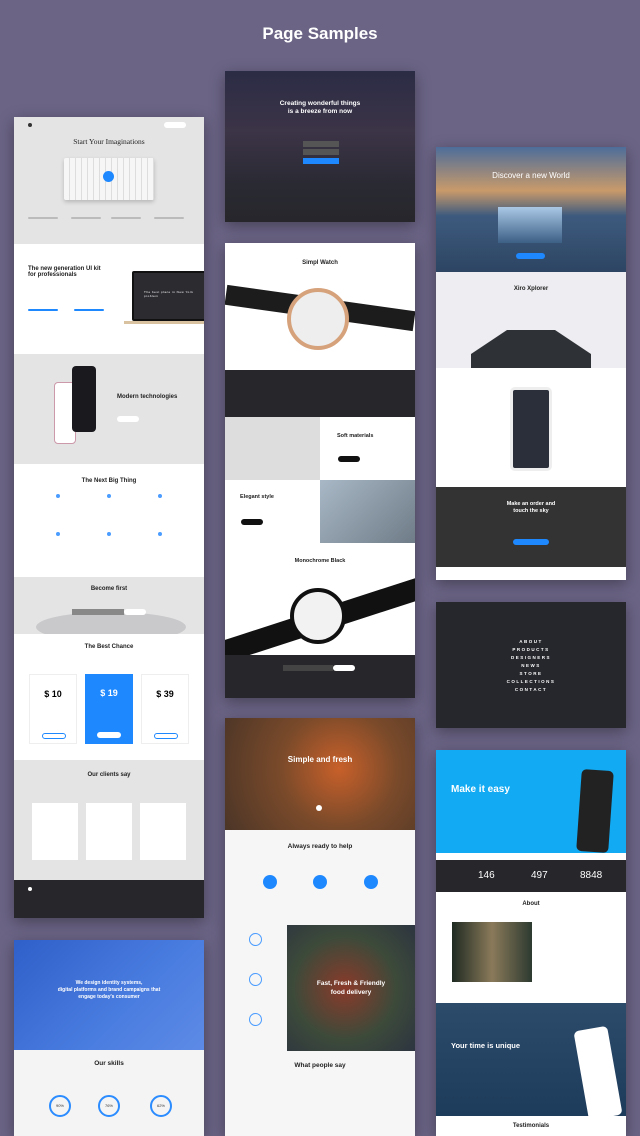 Image resolution: width=640 pixels, height=1136 pixels. What do you see at coordinates (320, 1065) in the screenshot?
I see `people-title: What people say` at bounding box center [320, 1065].